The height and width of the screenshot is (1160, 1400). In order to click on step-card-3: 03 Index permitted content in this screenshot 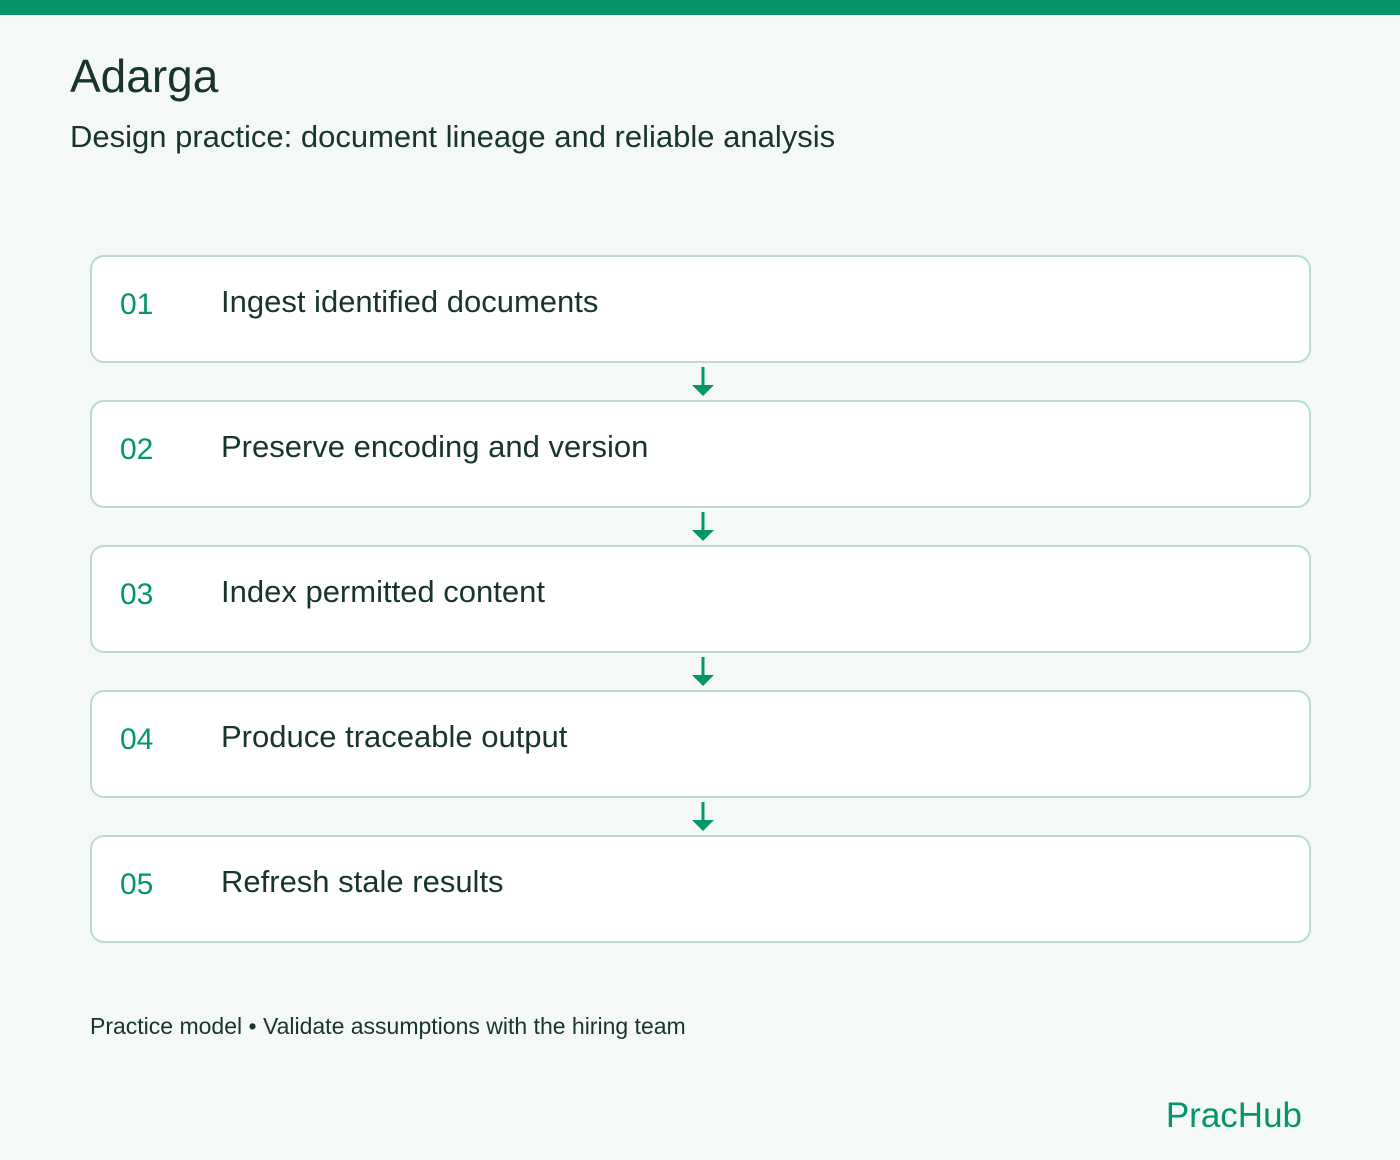, I will do `click(700, 615)`.